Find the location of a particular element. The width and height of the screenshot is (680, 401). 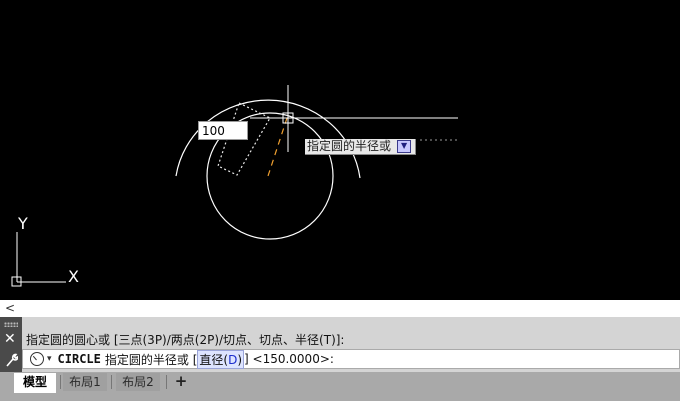

collapse-arrow-icon: < is located at coordinates (10, 308).